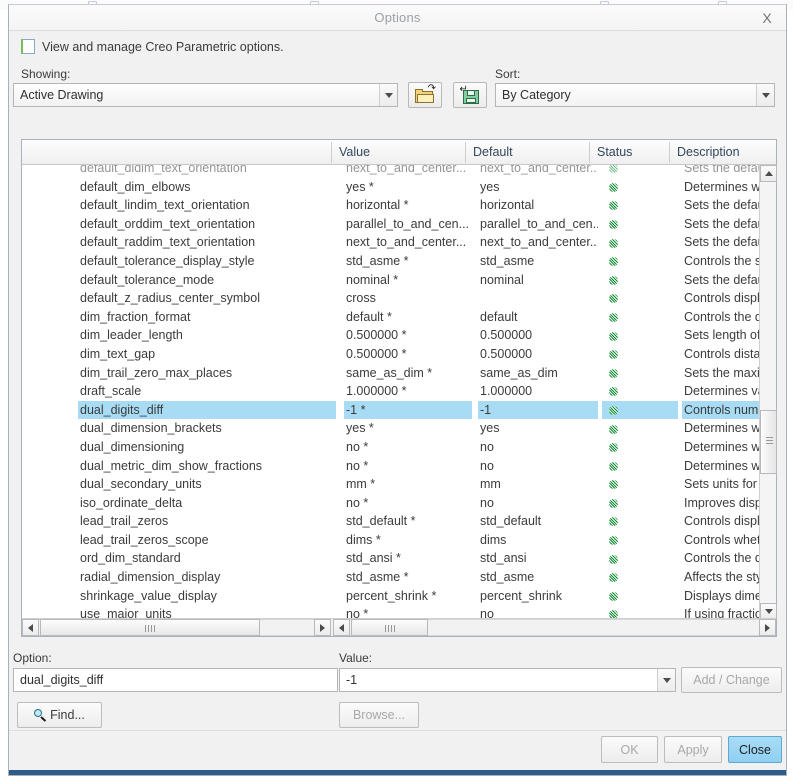 The height and width of the screenshot is (780, 793). I want to click on sort-dropdown: By Category, so click(635, 95).